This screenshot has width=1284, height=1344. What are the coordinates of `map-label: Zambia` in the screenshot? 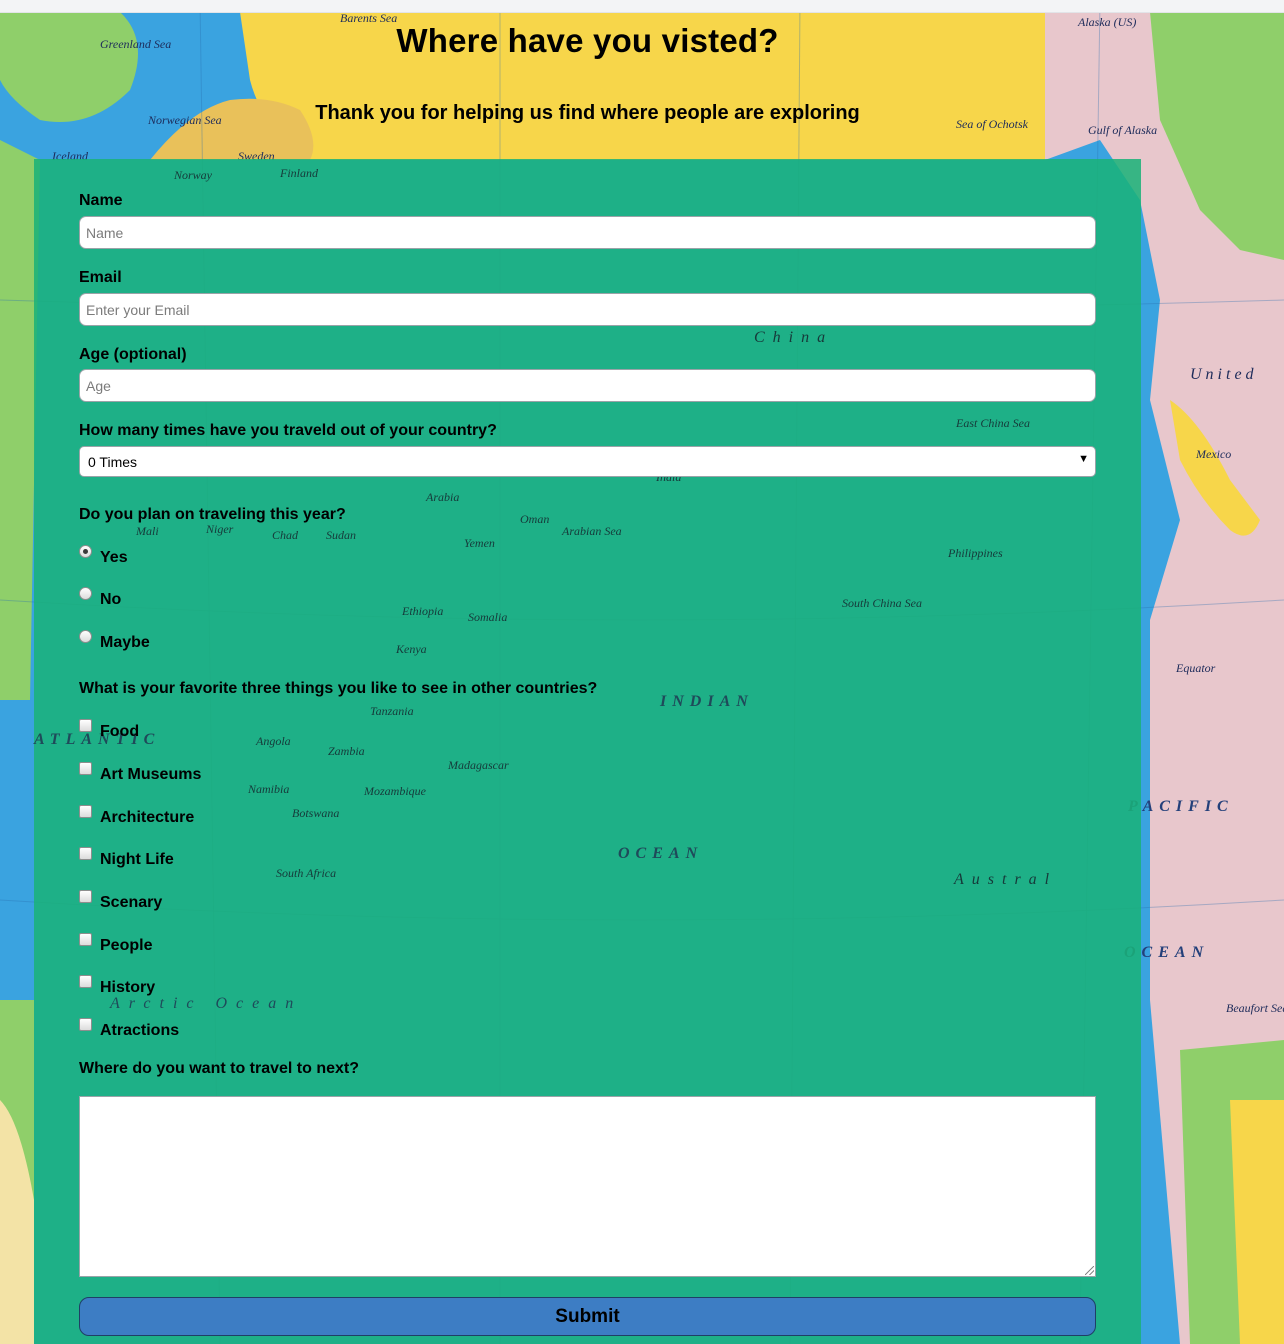 It's located at (346, 751).